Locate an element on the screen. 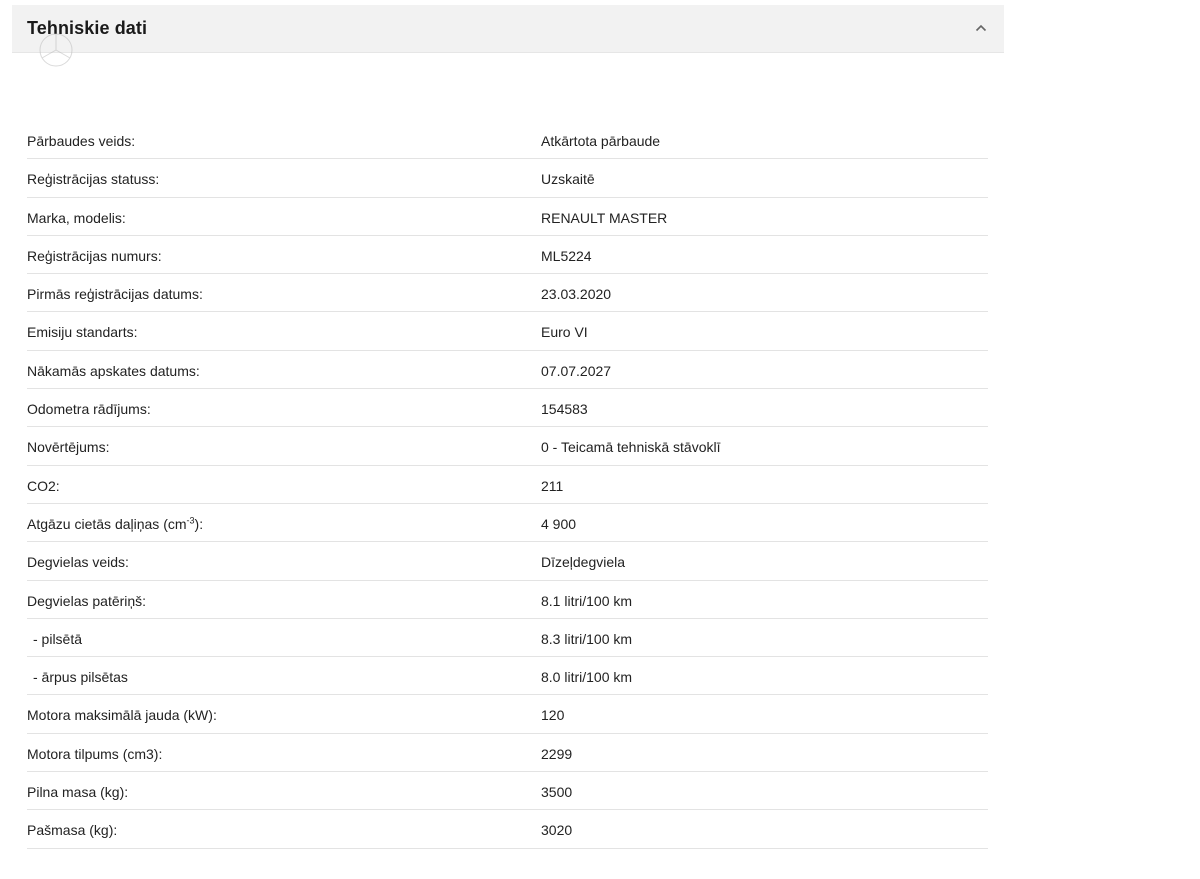 This screenshot has width=1200, height=879. row-value: Euro VI is located at coordinates (564, 332).